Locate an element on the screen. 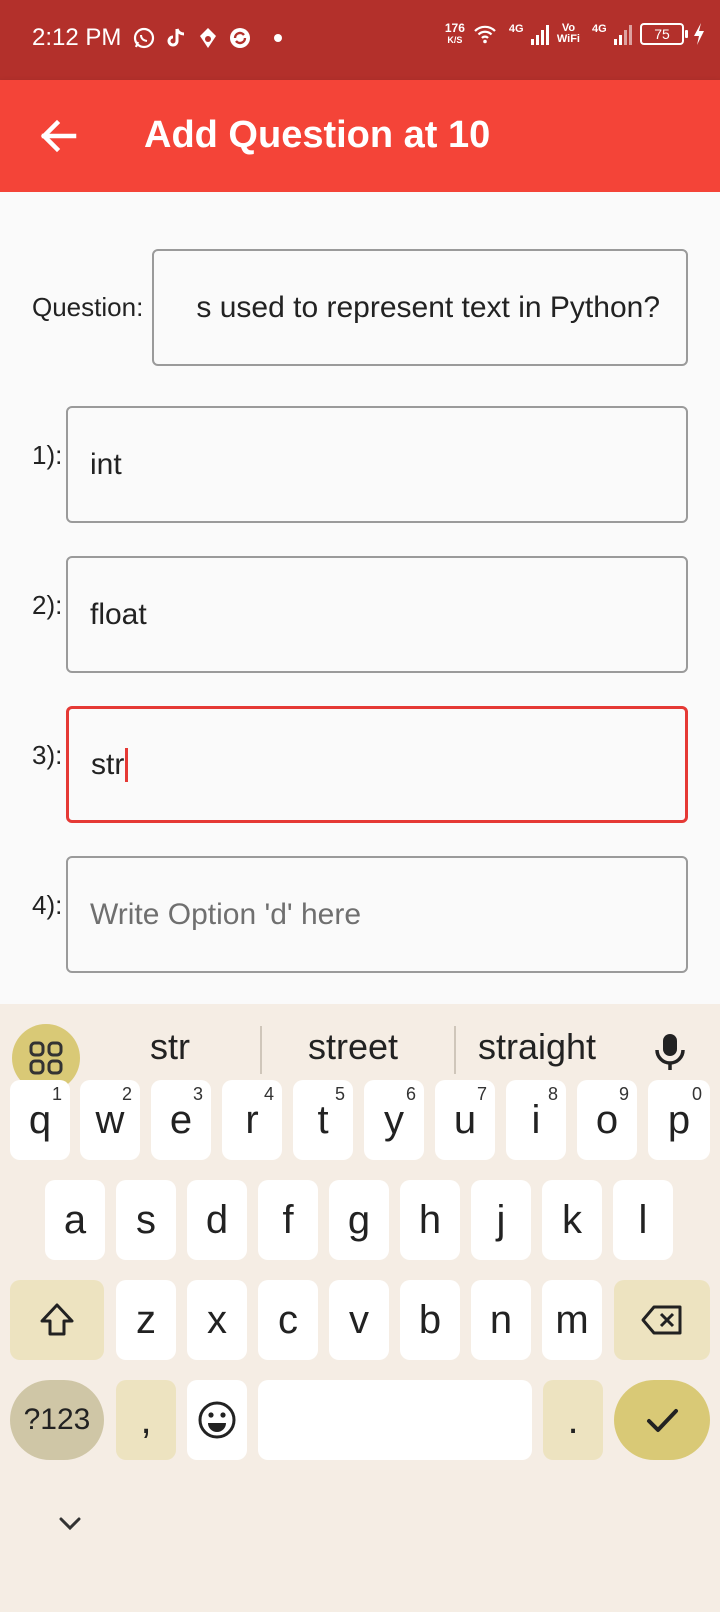 Image resolution: width=720 pixels, height=1612 pixels. emoji-key is located at coordinates (217, 1420).